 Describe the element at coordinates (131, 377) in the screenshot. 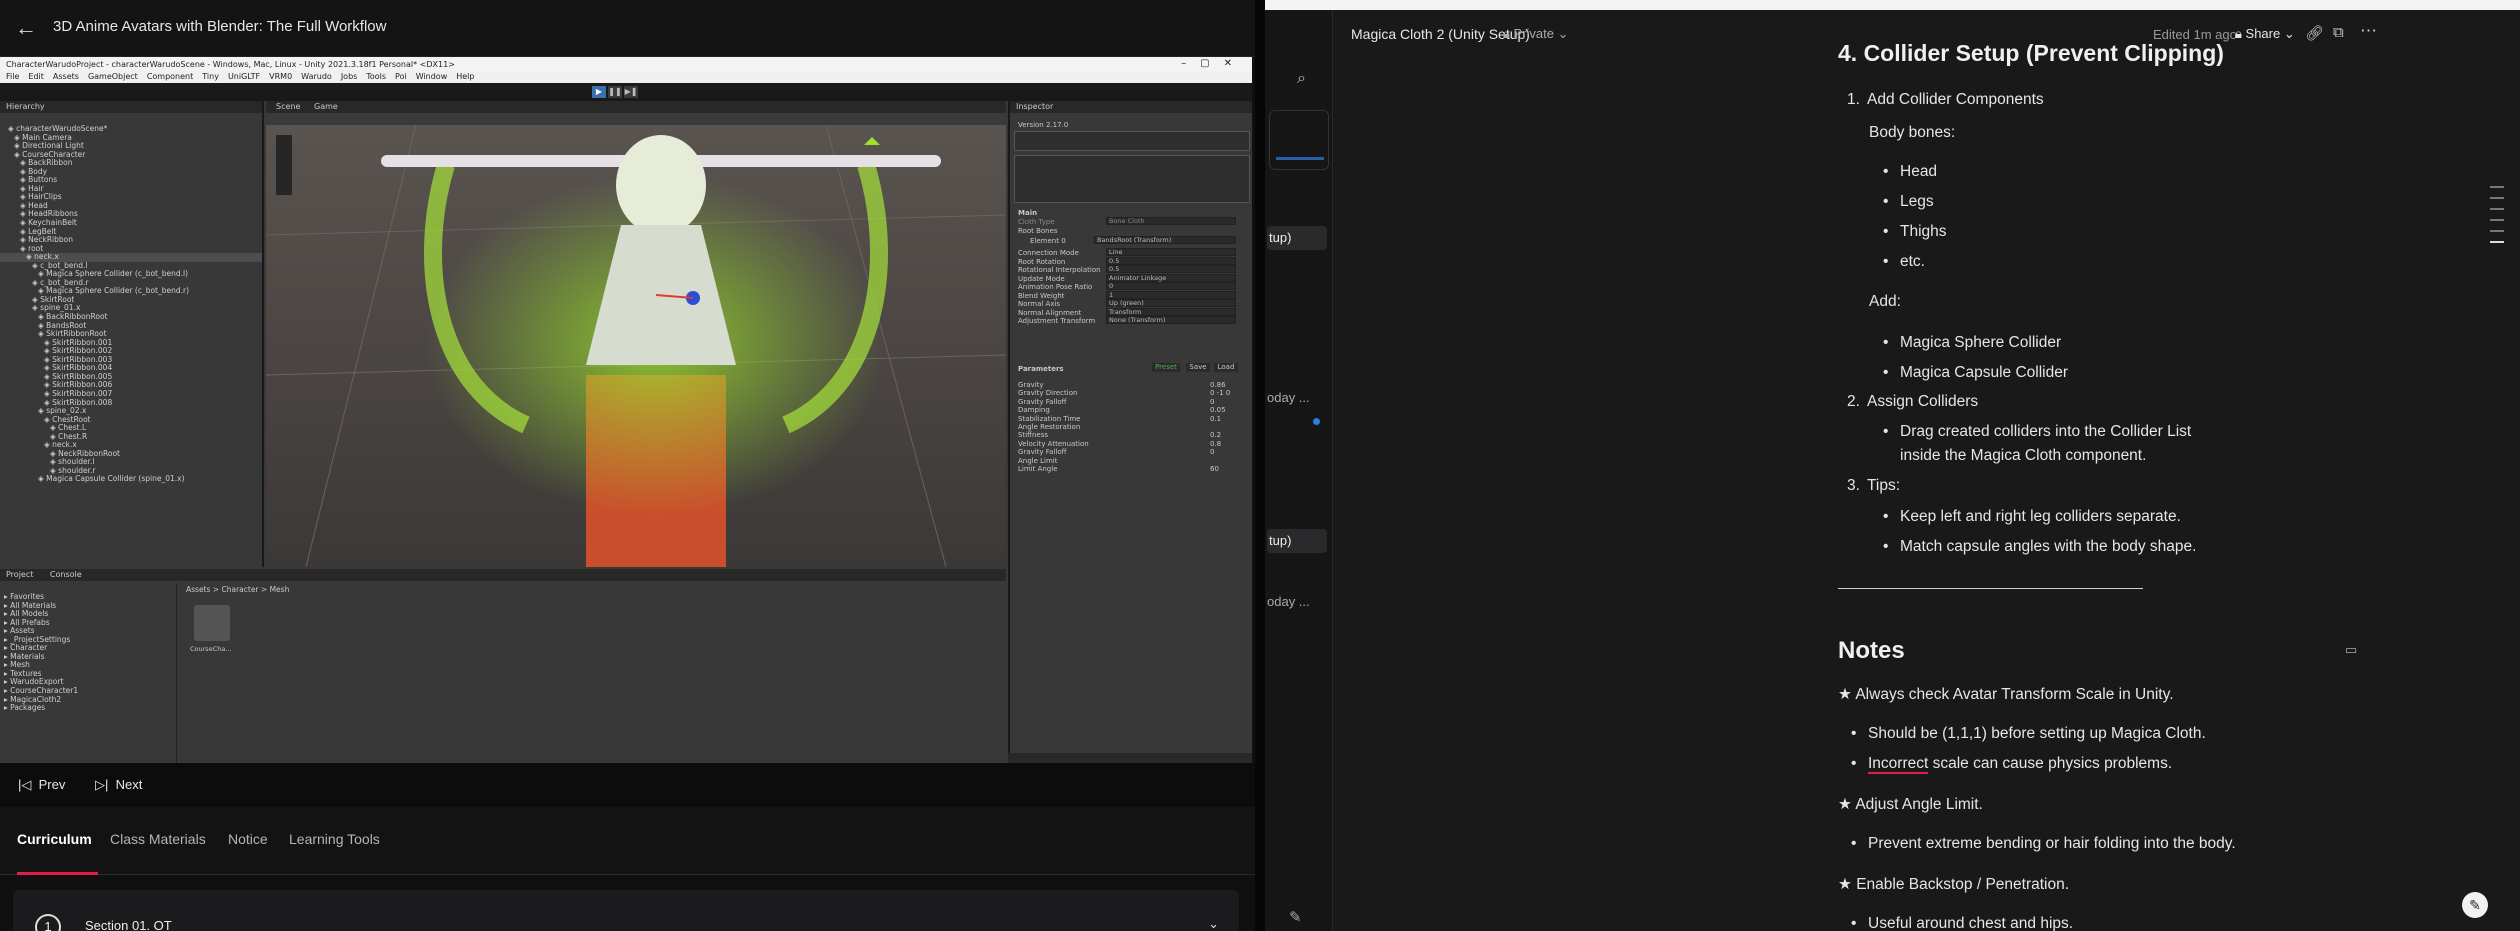

I see `hierarchy-item: ◈ SkirtRibbon.005` at that location.